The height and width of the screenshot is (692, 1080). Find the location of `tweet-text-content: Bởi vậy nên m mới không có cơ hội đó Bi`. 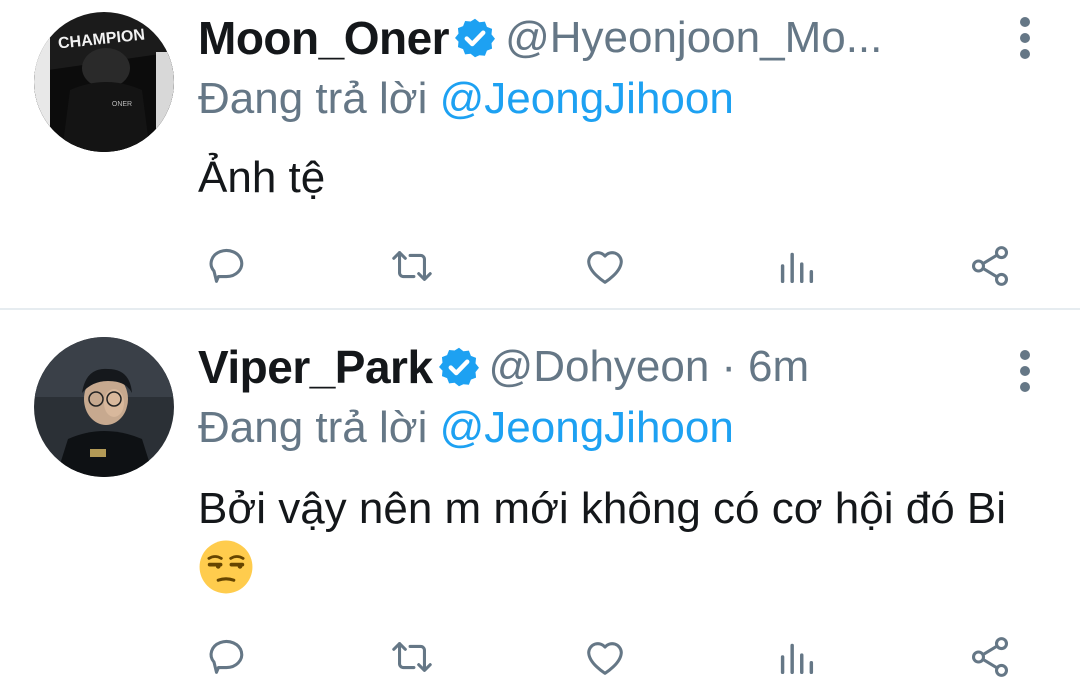

tweet-text-content: Bởi vậy nên m mới không có cơ hội đó Bi is located at coordinates (602, 508).